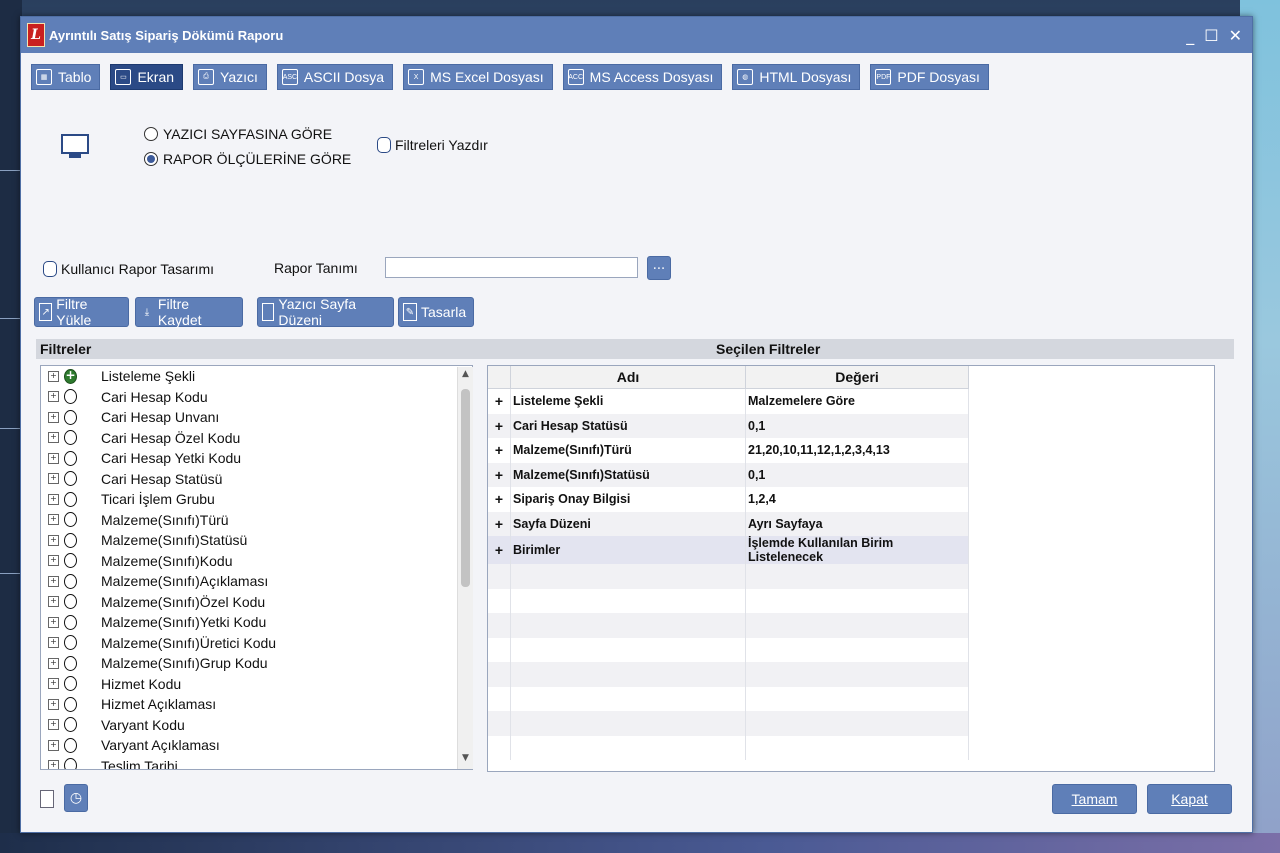 The image size is (1280, 853). I want to click on filter-tree-item: + Malzeme(Sınıfı)Açıklaması, so click(256, 581).